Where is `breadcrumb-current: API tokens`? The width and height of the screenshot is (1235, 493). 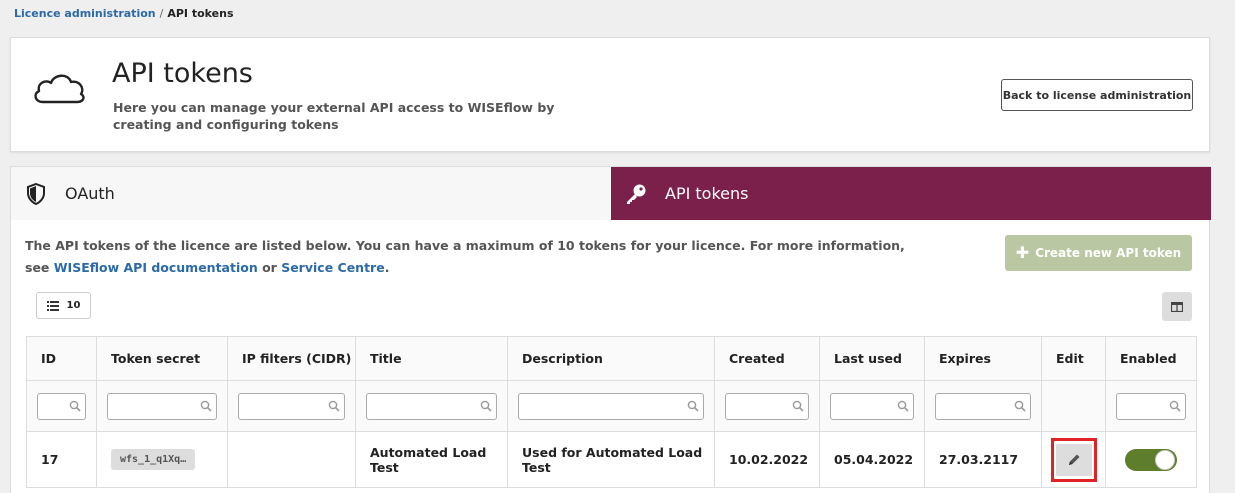
breadcrumb-current: API tokens is located at coordinates (200, 13).